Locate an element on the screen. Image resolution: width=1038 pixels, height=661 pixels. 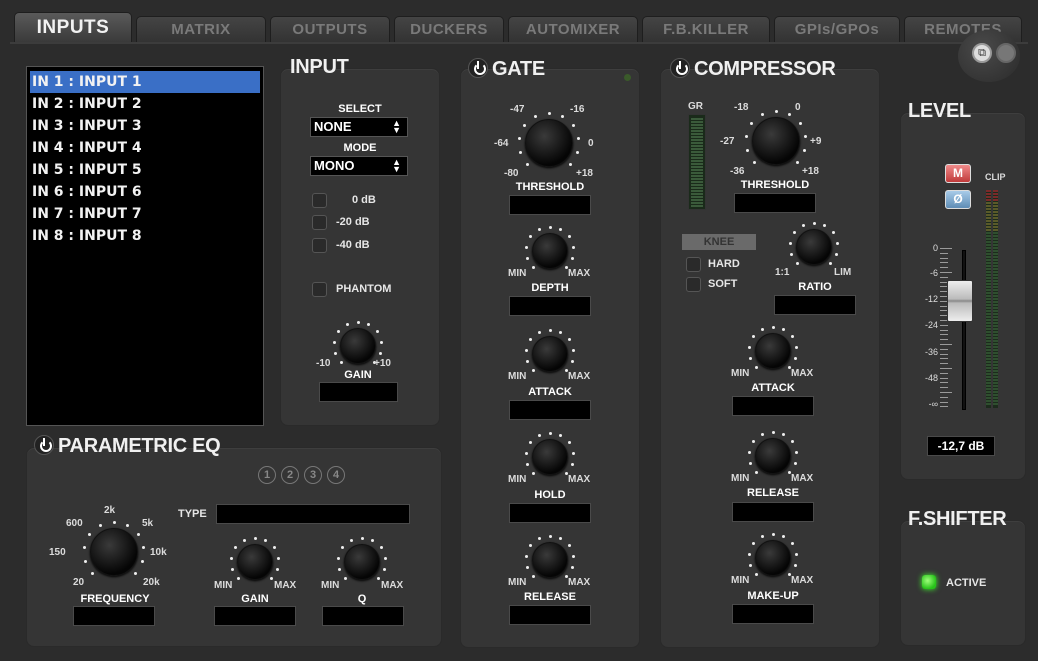
eq-frequency-knob is located at coordinates (114, 552).